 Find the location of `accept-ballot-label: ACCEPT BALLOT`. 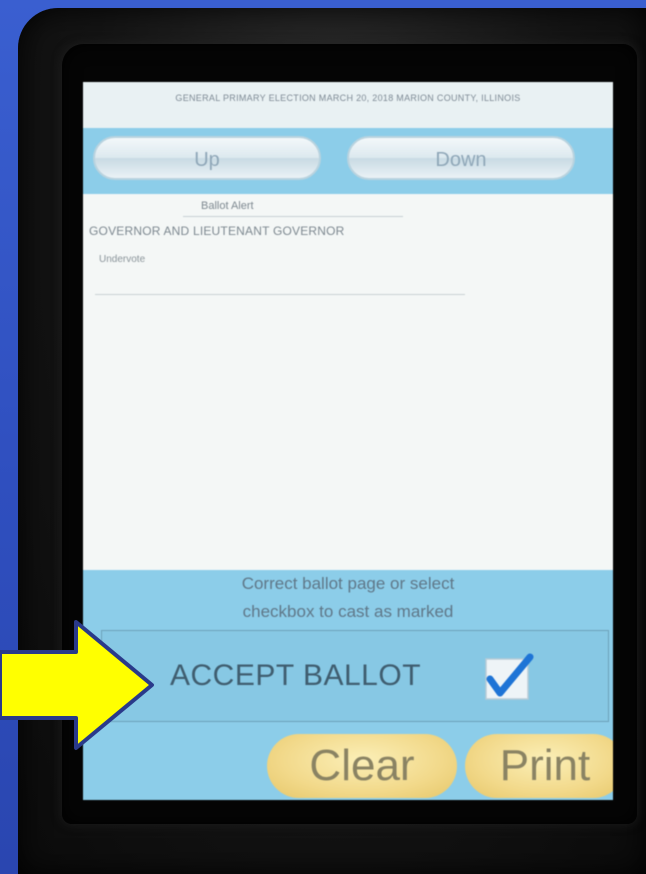

accept-ballot-label: ACCEPT BALLOT is located at coordinates (296, 675).